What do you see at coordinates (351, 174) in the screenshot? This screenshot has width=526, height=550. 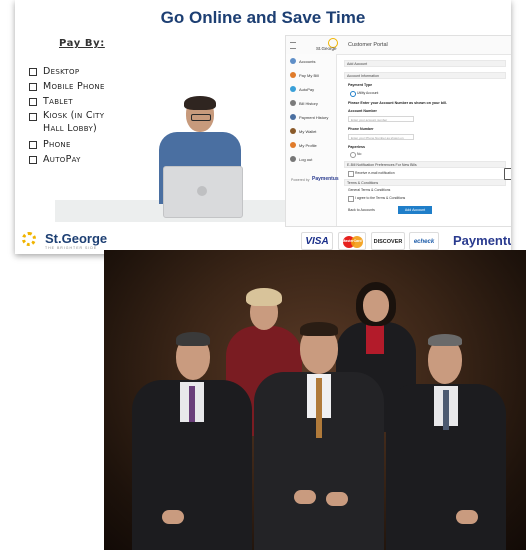 I see `email-notification-checkbox` at bounding box center [351, 174].